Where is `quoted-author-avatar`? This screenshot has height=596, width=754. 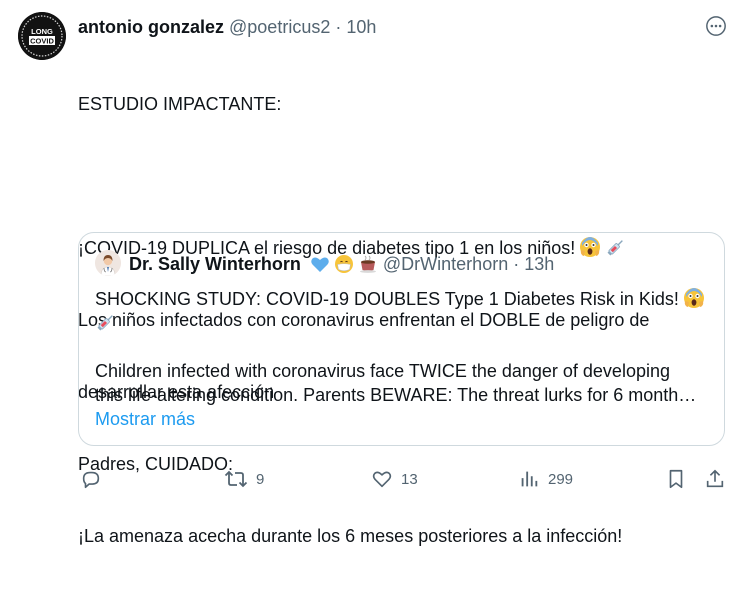 quoted-author-avatar is located at coordinates (108, 263).